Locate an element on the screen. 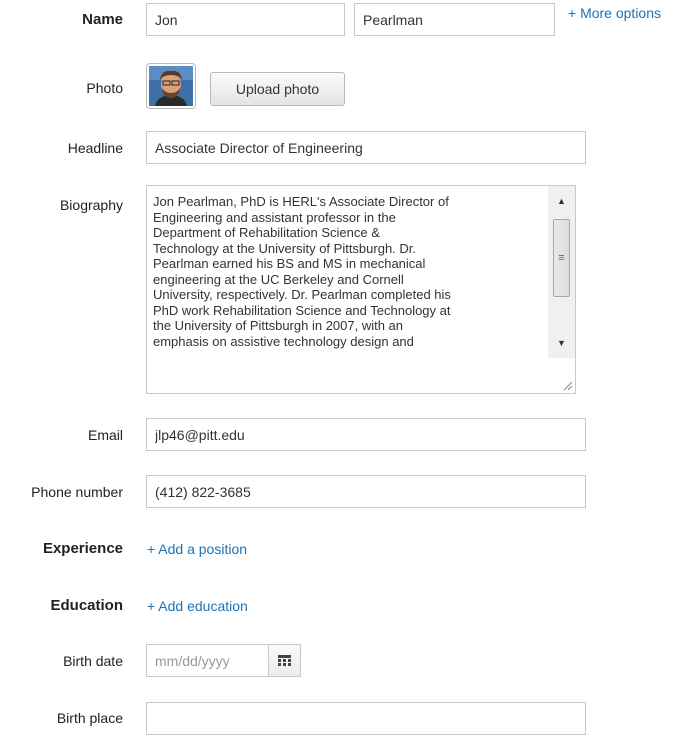  birth-place-input is located at coordinates (366, 718).